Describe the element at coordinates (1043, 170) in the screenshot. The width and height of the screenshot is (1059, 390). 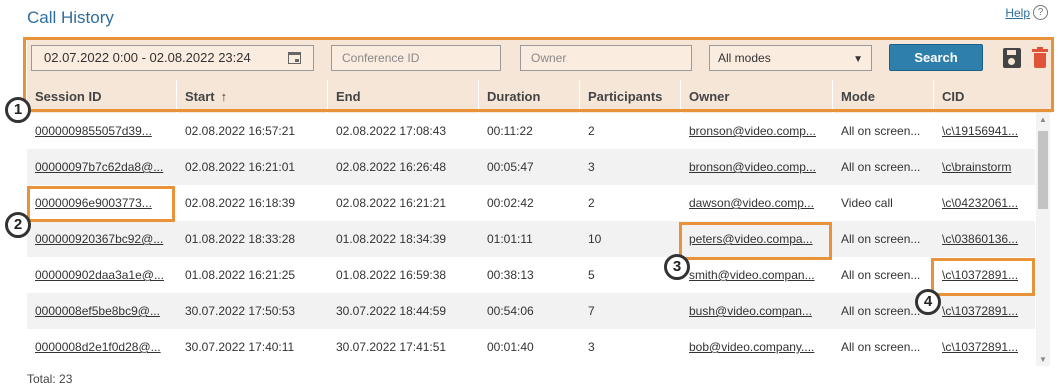
I see `scrollbar-thumb` at that location.